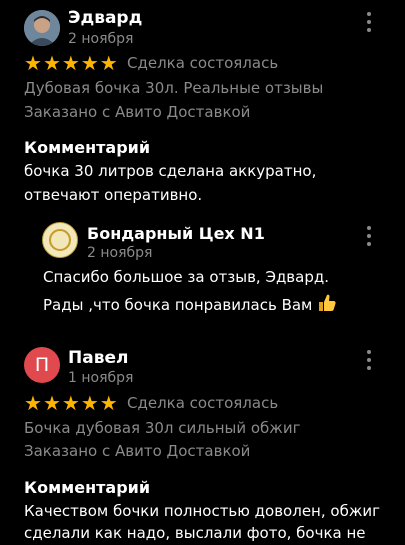 The height and width of the screenshot is (545, 405). Describe the element at coordinates (327, 302) in the screenshot. I see `thumbs-up-emoji` at that location.